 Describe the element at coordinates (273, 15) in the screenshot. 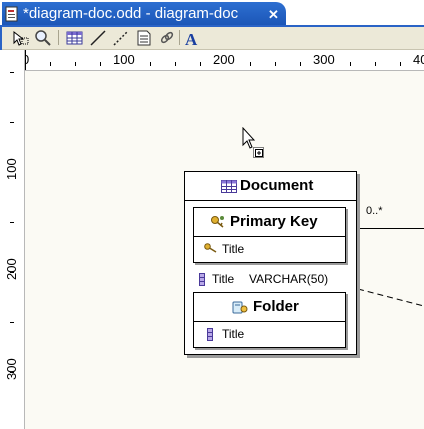

I see `close-icon: ✕` at that location.